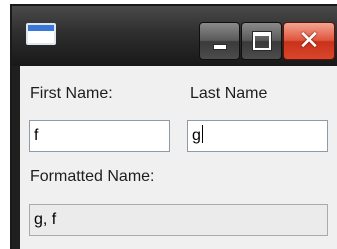 This screenshot has width=337, height=249. What do you see at coordinates (92, 176) in the screenshot?
I see `formatted-name-label: Formatted Name:` at bounding box center [92, 176].